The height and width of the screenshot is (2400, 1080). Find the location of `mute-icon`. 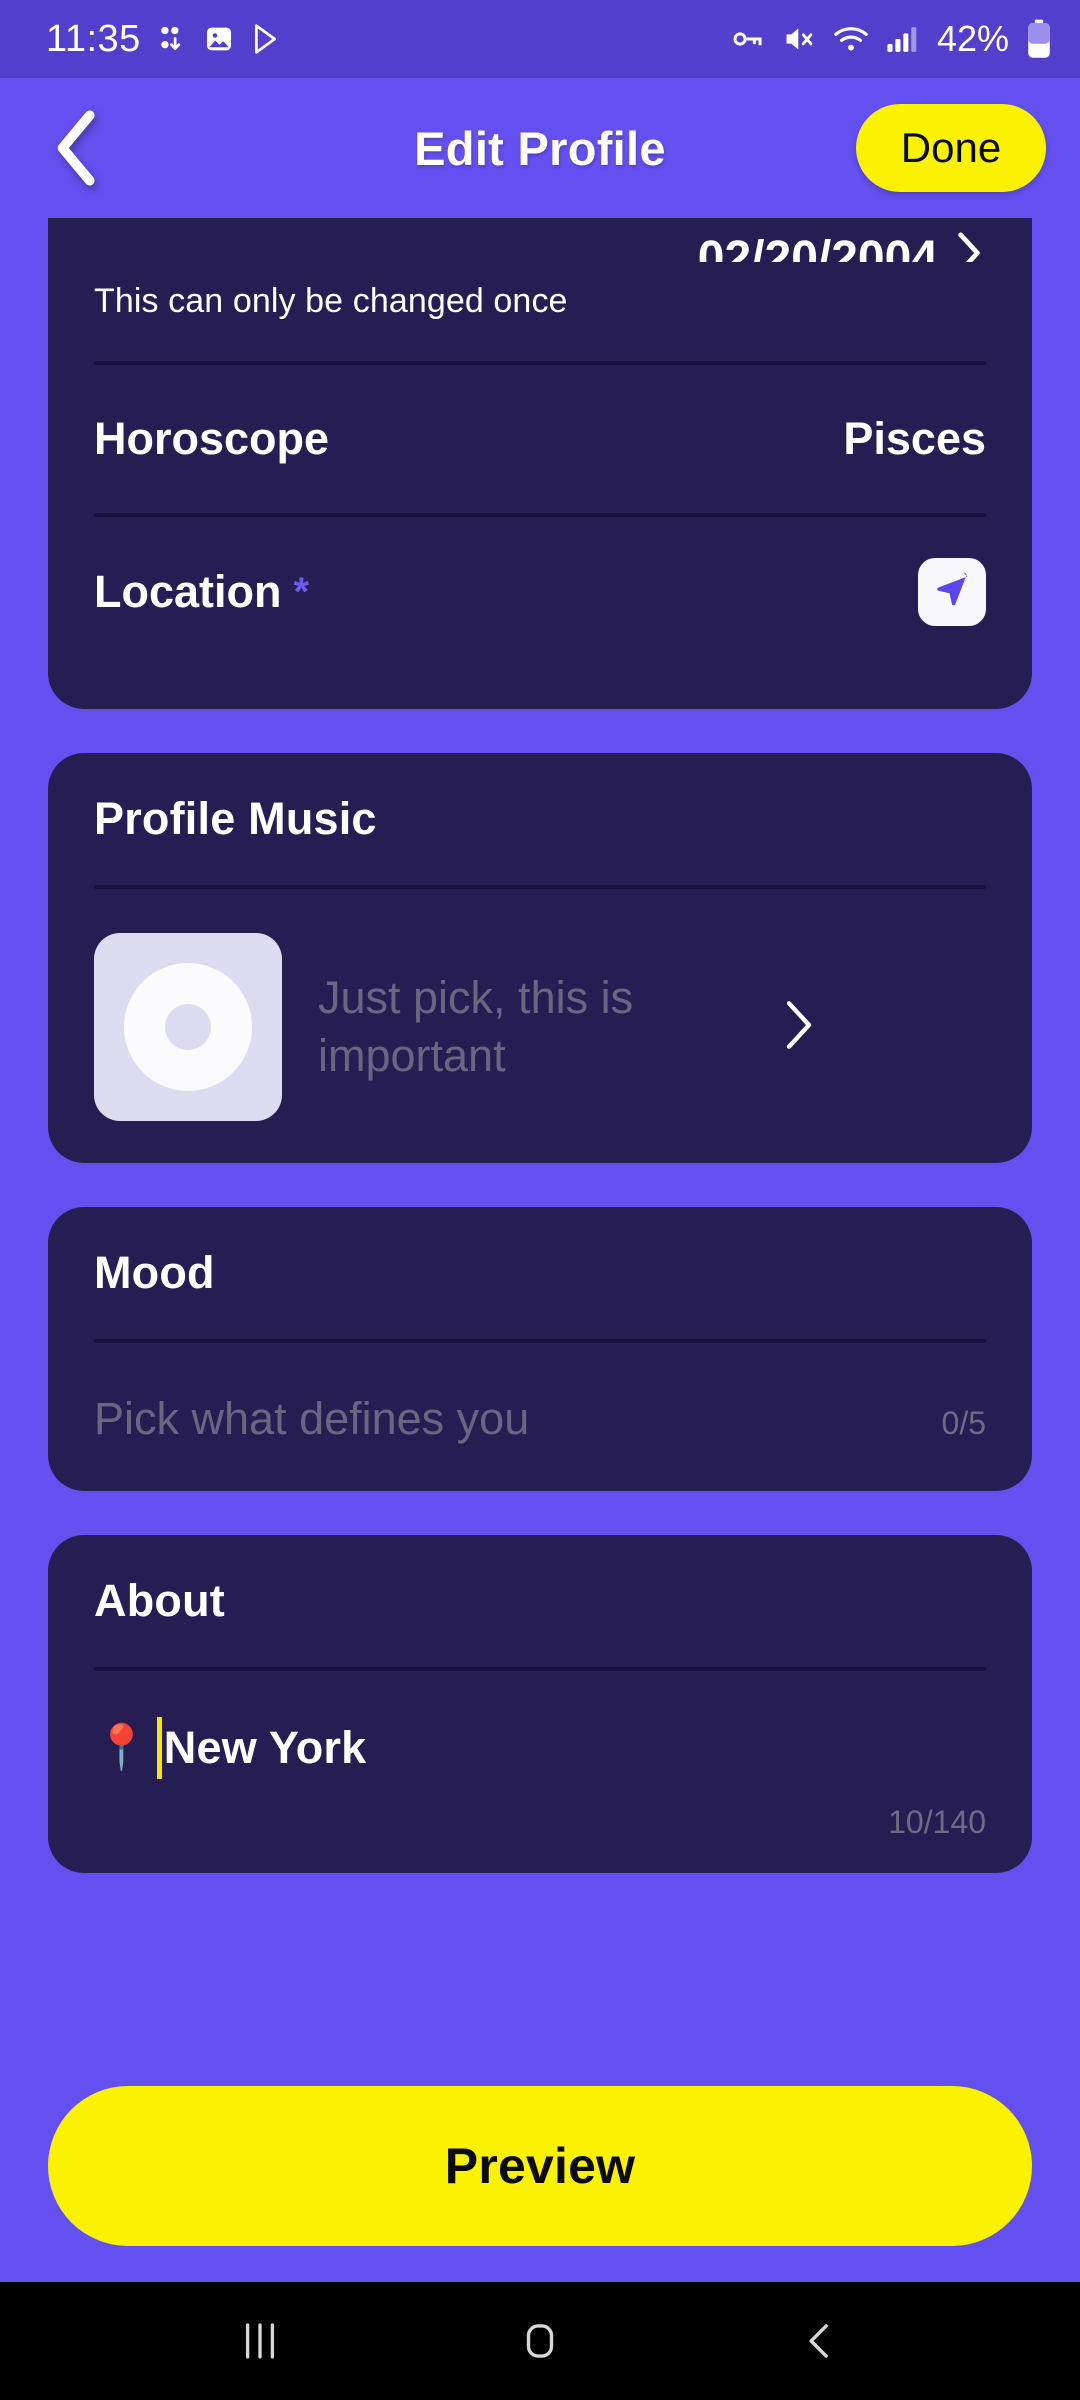

mute-icon is located at coordinates (799, 39).